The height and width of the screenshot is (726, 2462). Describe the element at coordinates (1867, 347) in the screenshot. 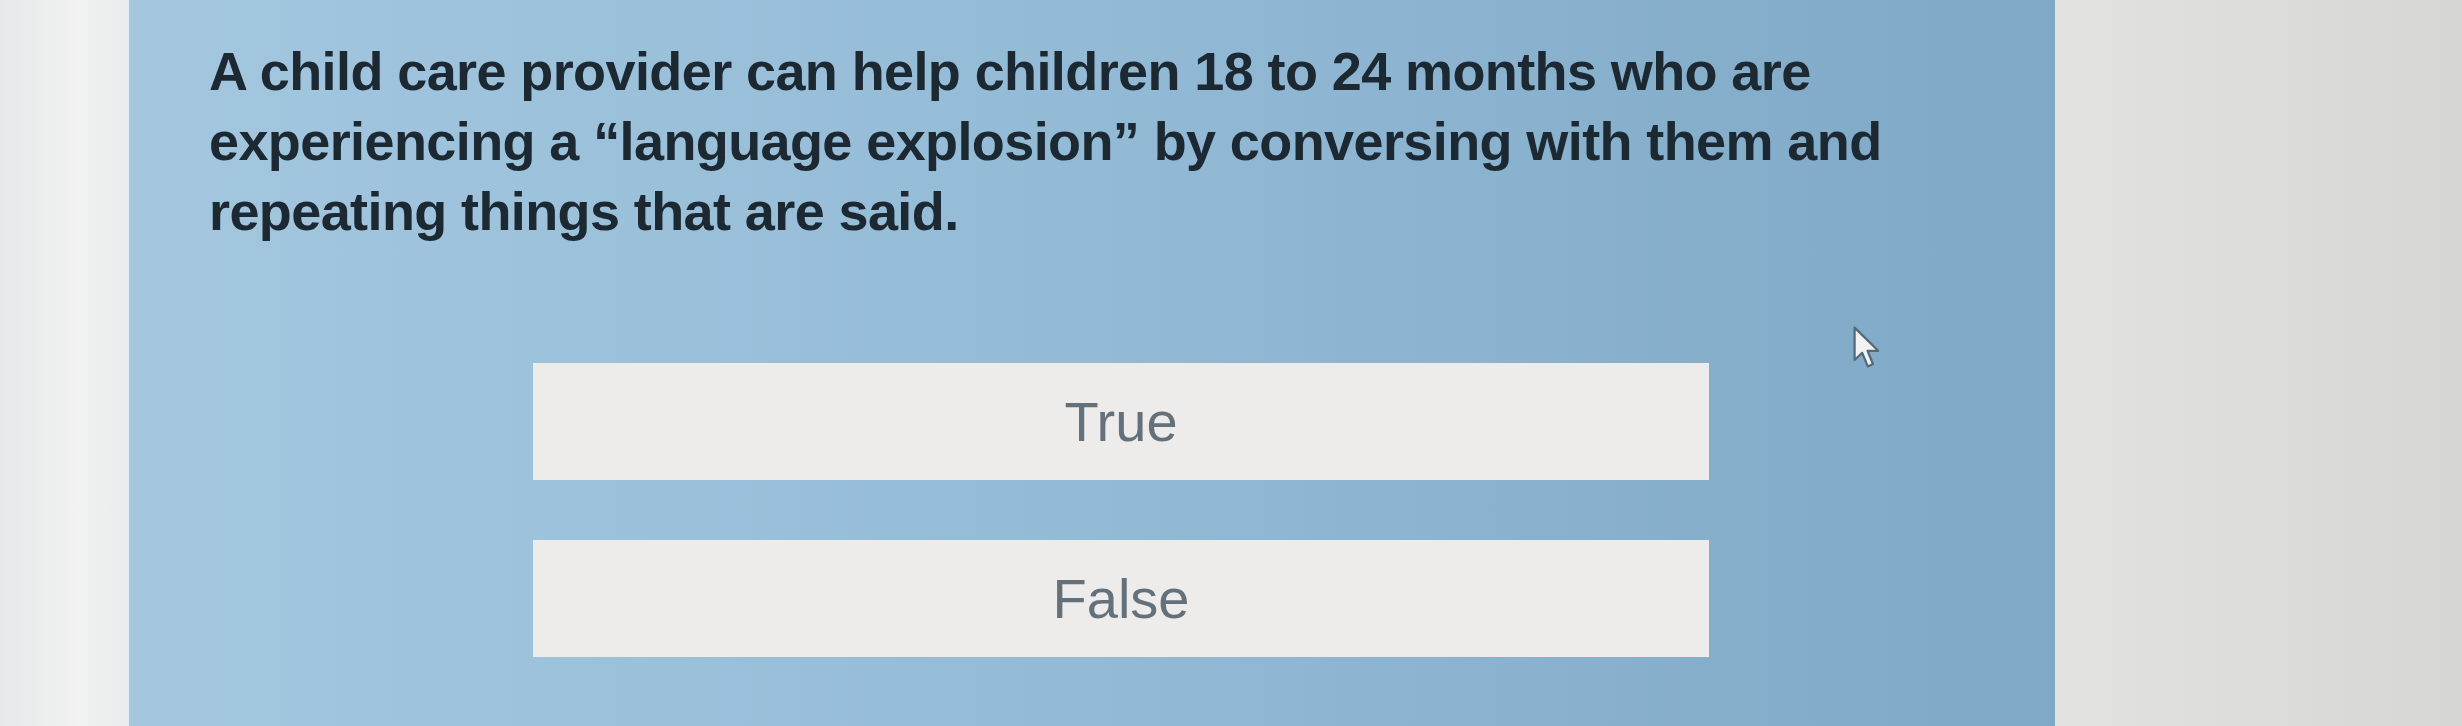

I see `mouse-pointer-icon` at that location.